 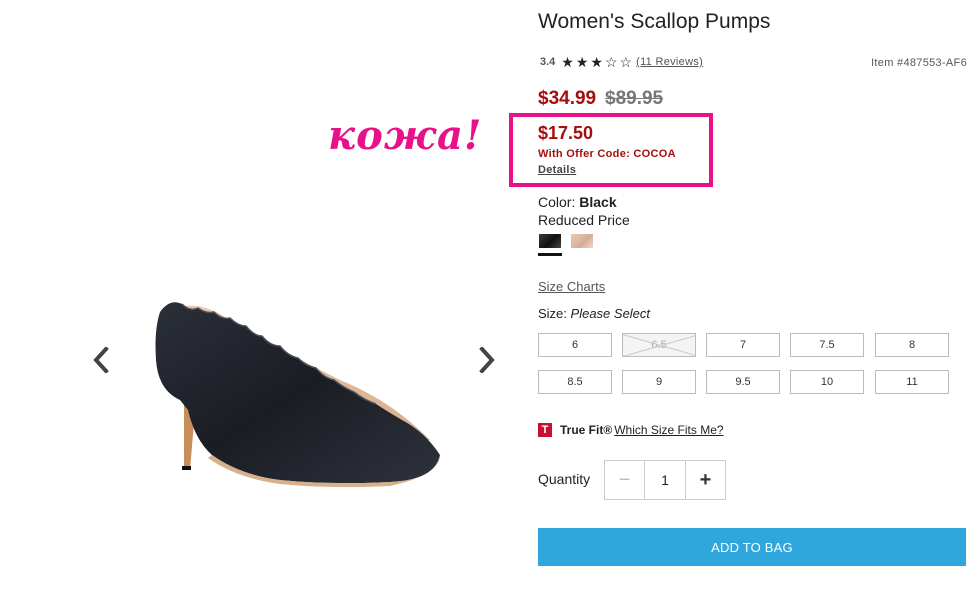 What do you see at coordinates (550, 254) in the screenshot?
I see `selected-swatch-indicator` at bounding box center [550, 254].